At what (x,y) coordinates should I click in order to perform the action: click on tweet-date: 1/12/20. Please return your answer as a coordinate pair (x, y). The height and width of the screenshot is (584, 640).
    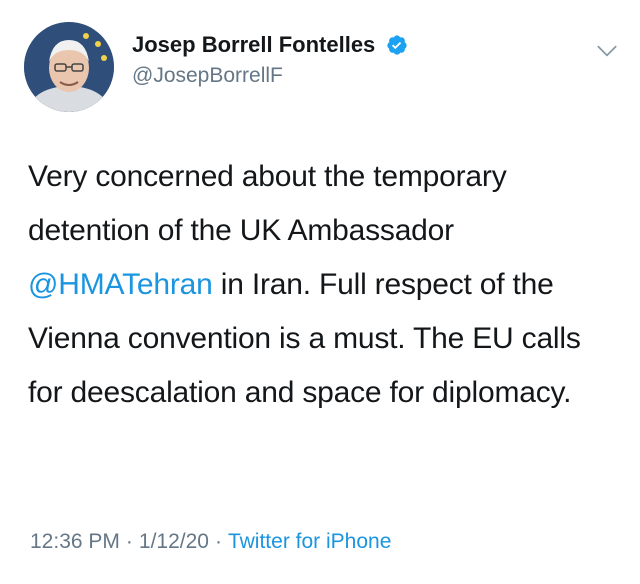
    Looking at the image, I should click on (174, 541).